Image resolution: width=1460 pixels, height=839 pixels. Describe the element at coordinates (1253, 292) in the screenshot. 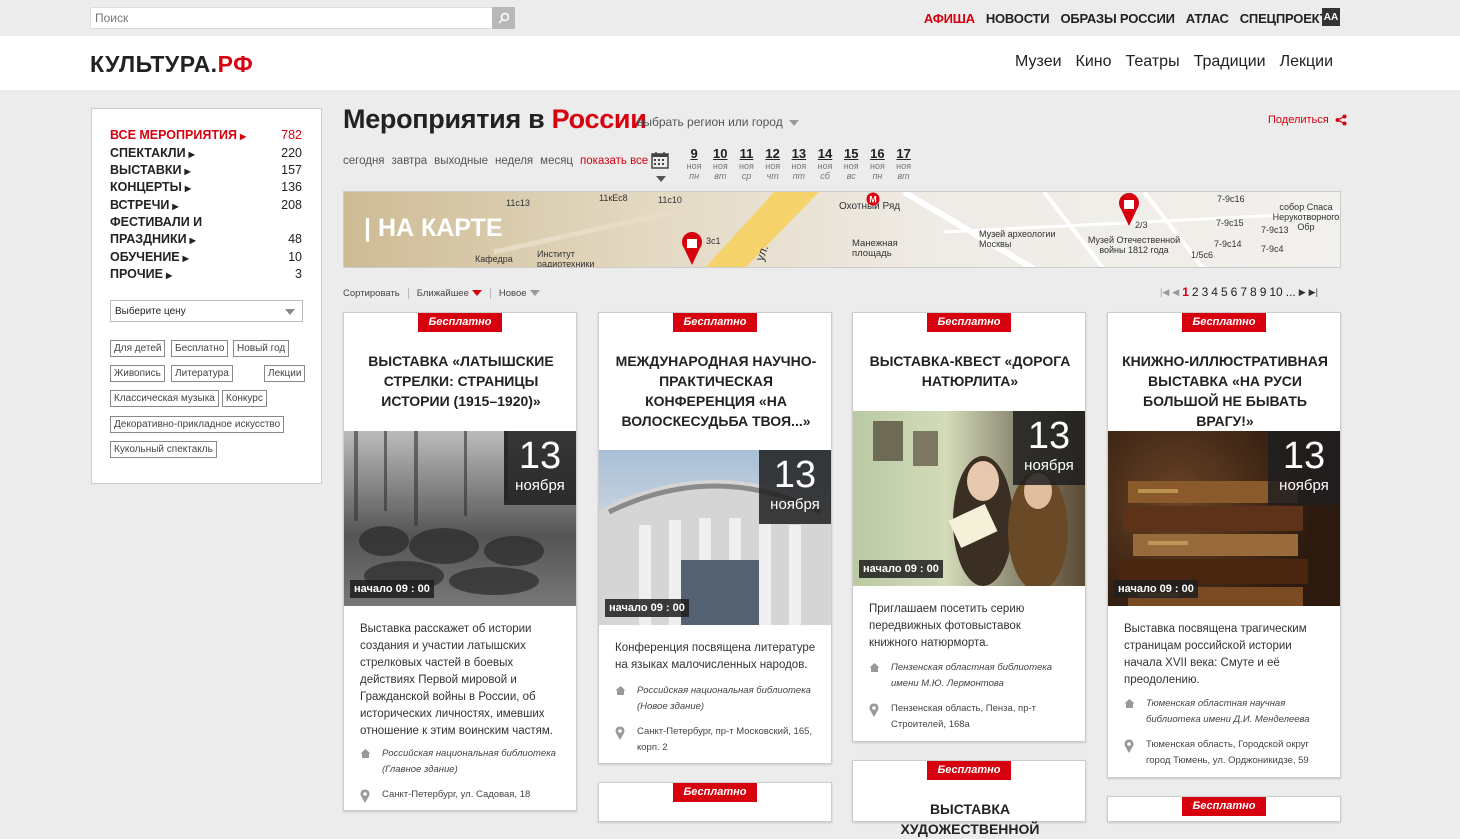

I see `page-link: 8` at that location.